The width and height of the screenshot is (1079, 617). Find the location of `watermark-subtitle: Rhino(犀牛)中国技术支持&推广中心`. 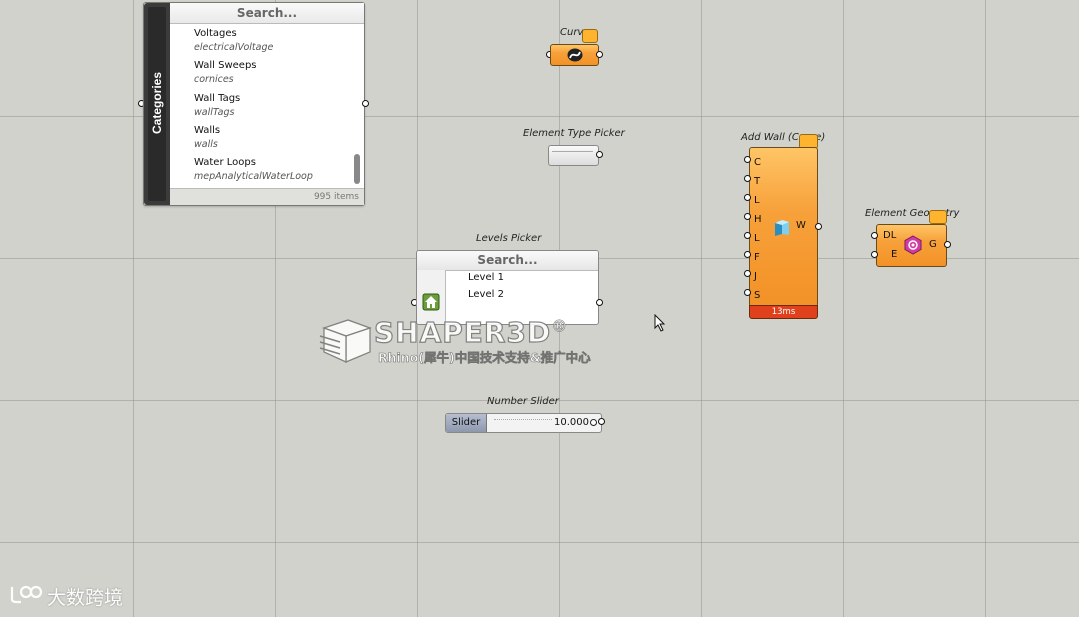

watermark-subtitle: Rhino(犀牛)中国技术支持&推广中心 is located at coordinates (484, 358).